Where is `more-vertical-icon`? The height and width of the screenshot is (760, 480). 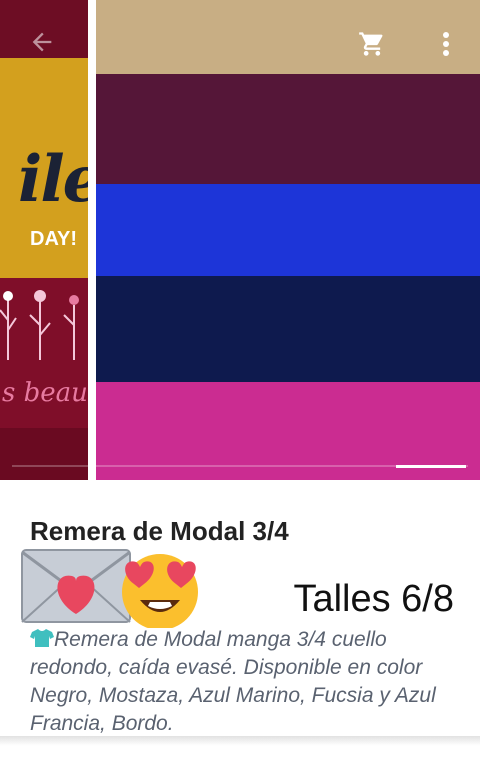
more-vertical-icon is located at coordinates (446, 44).